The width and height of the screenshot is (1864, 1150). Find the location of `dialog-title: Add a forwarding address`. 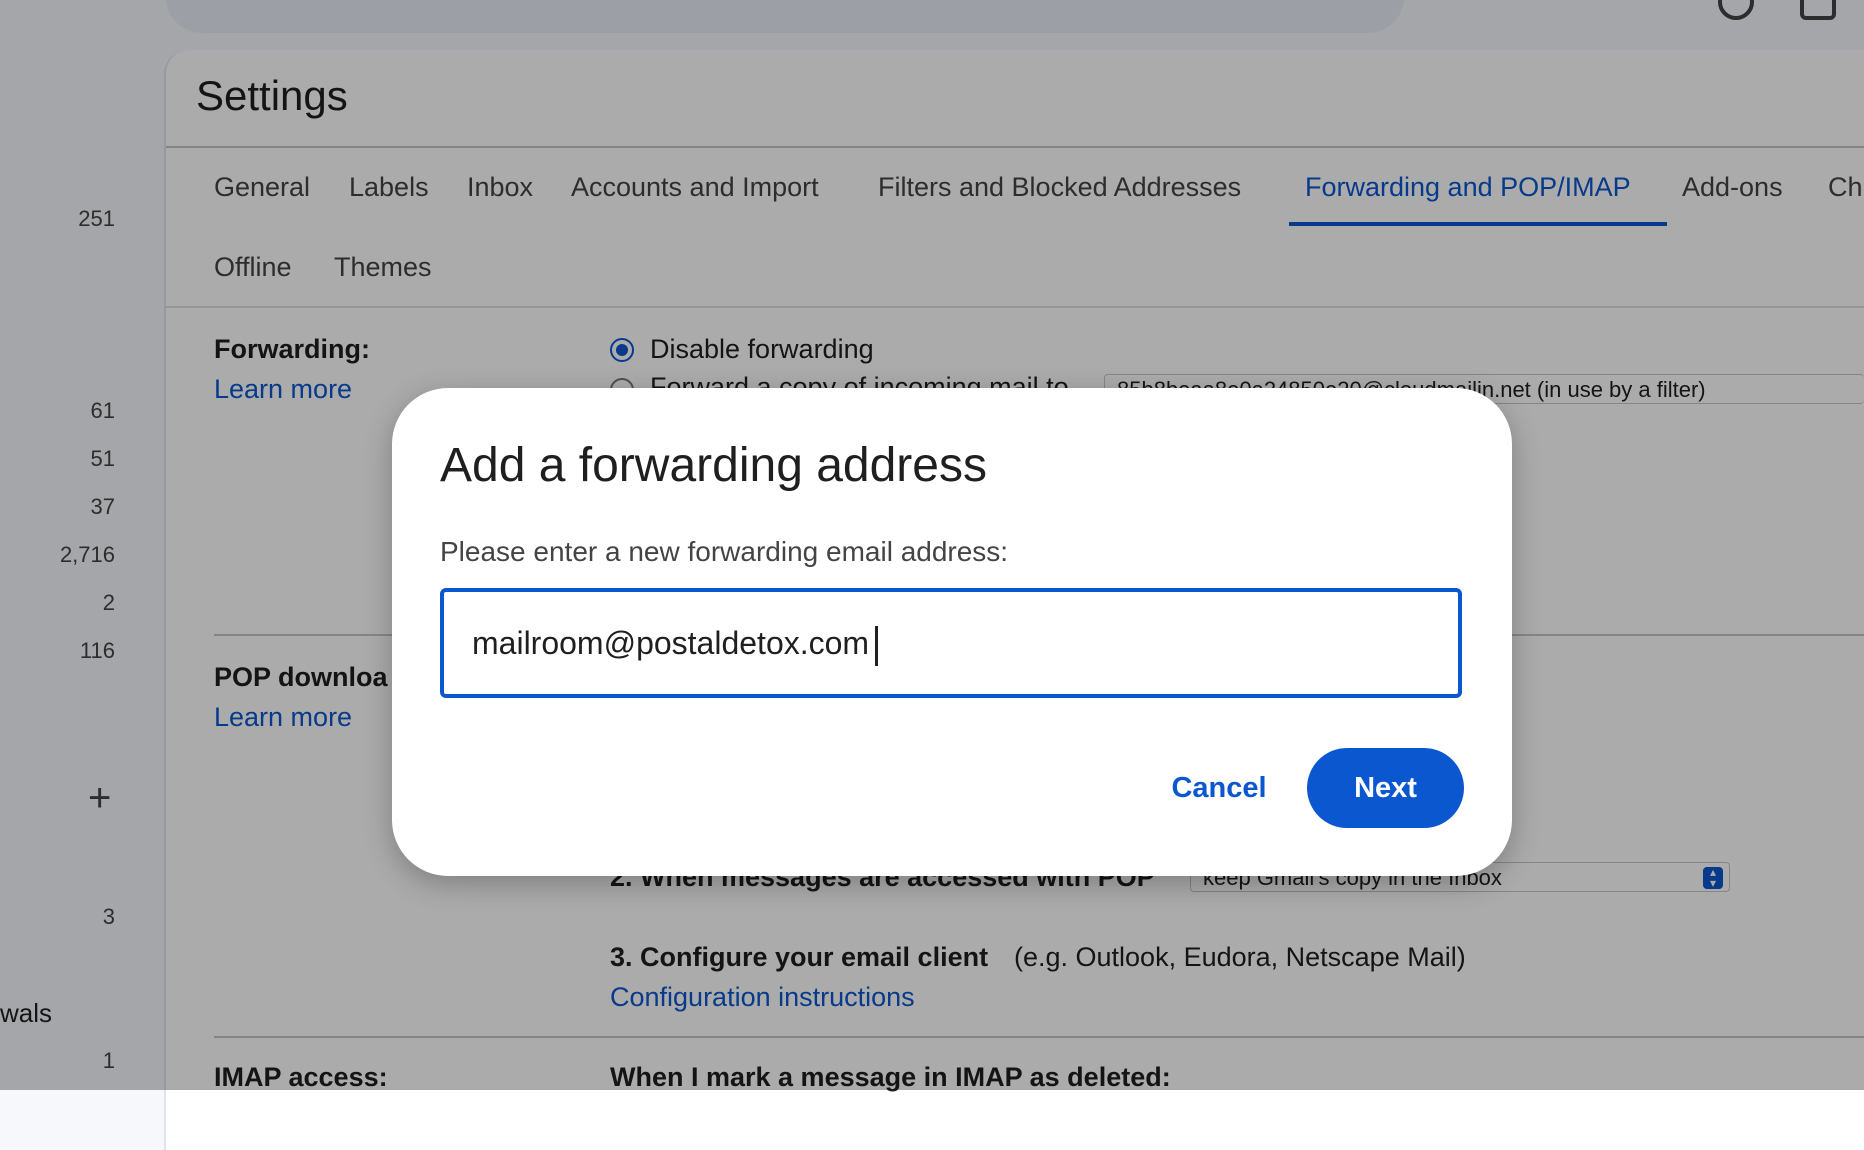

dialog-title: Add a forwarding address is located at coordinates (713, 465).